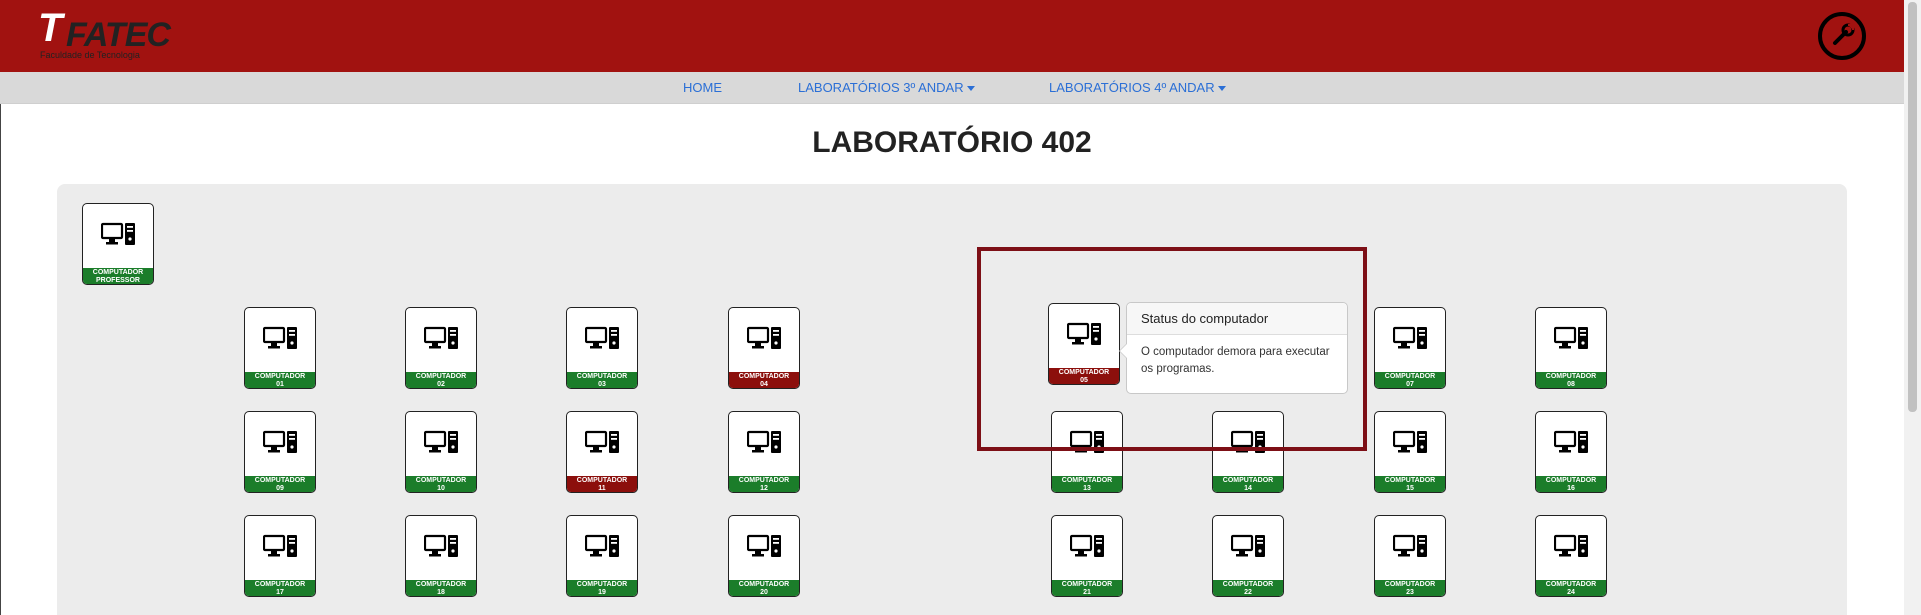  I want to click on computer-03: COMPUTADOR 03, so click(602, 348).